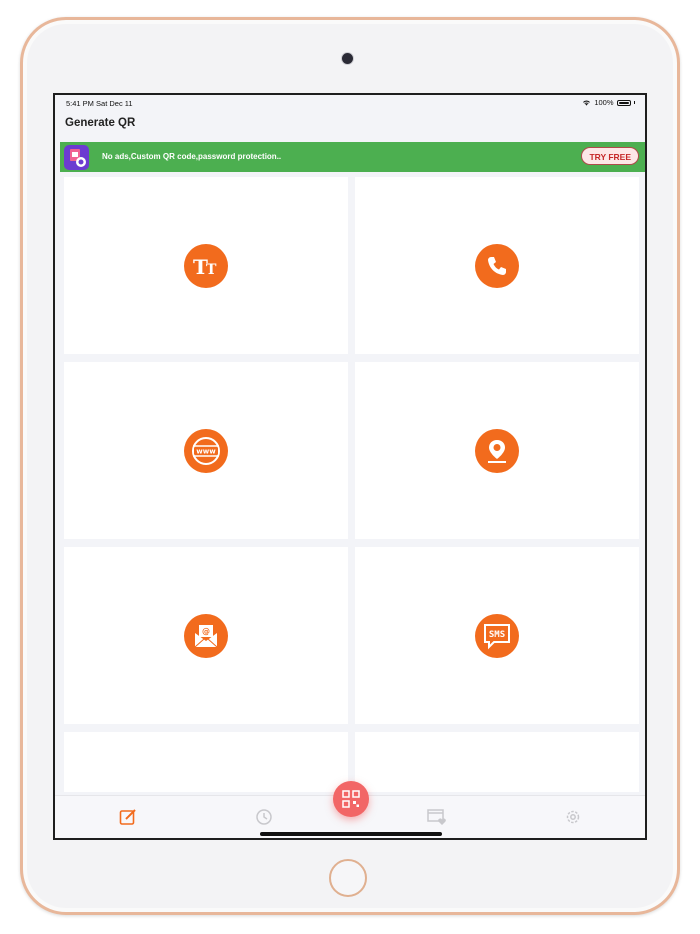  I want to click on status-time: 5:41 PM Sat Dec 11, so click(99, 103).